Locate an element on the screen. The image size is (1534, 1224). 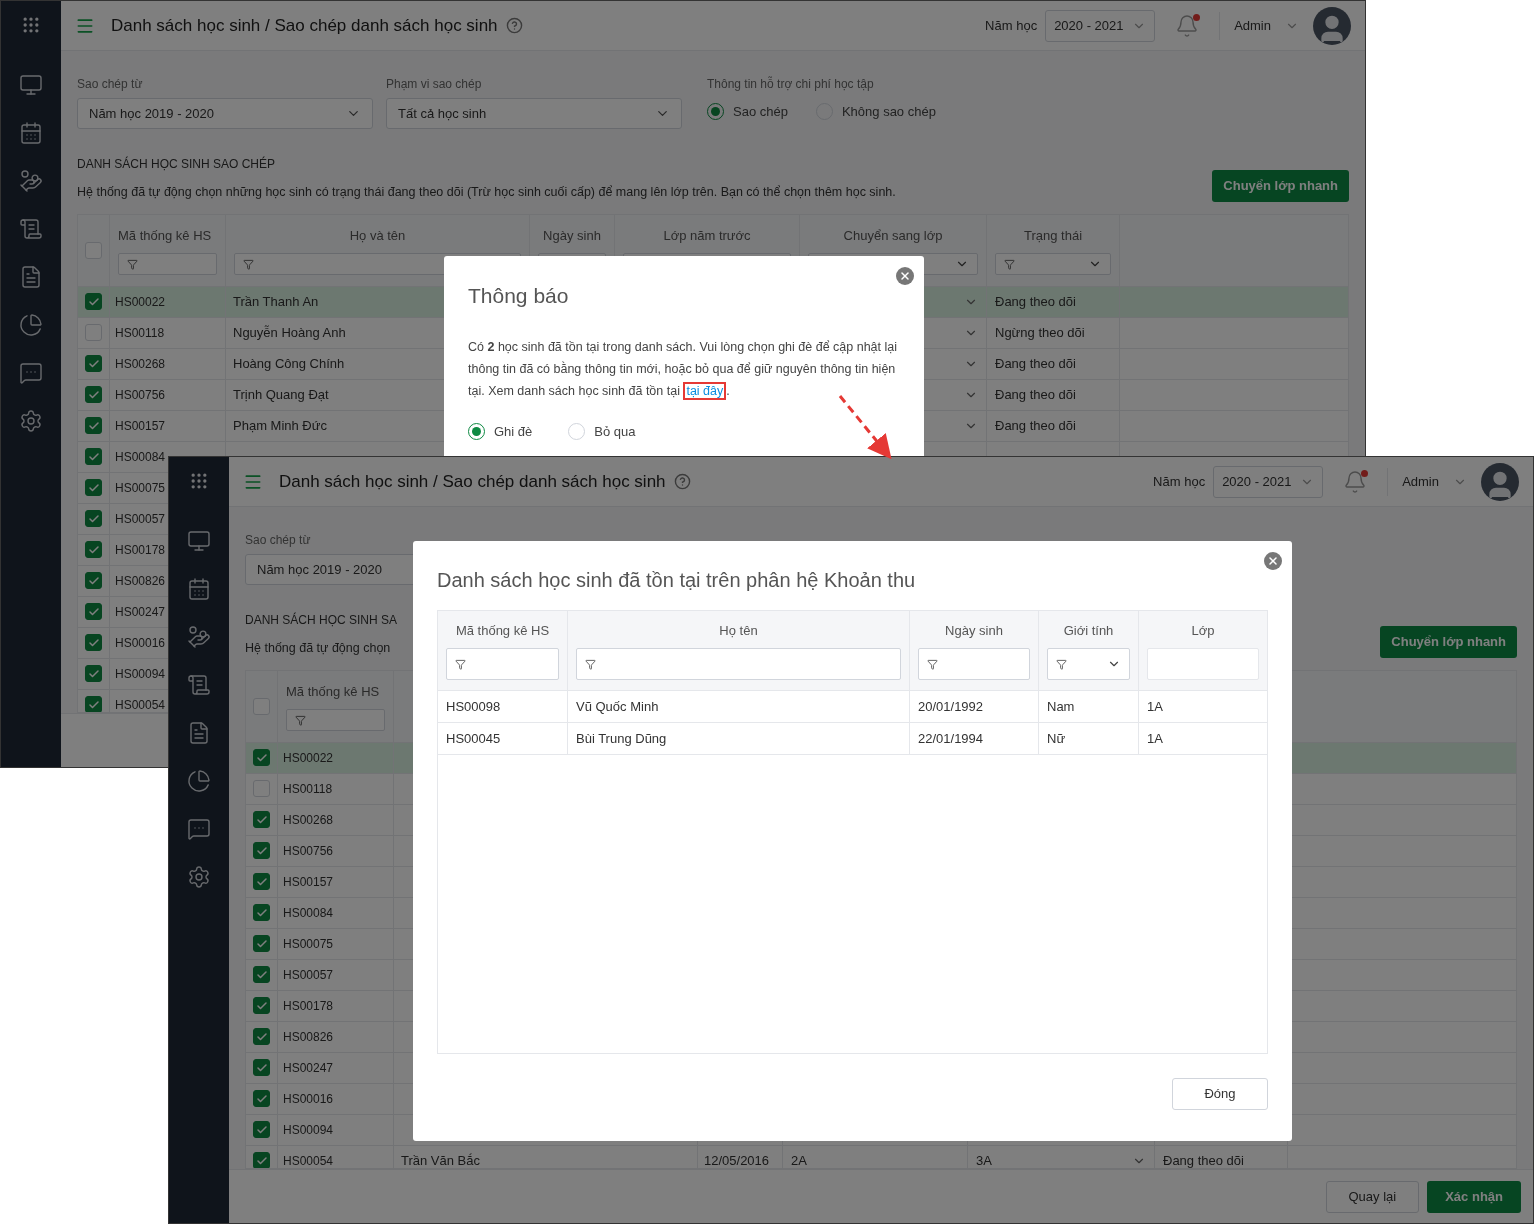
student-code: HS00756 is located at coordinates (140, 395).